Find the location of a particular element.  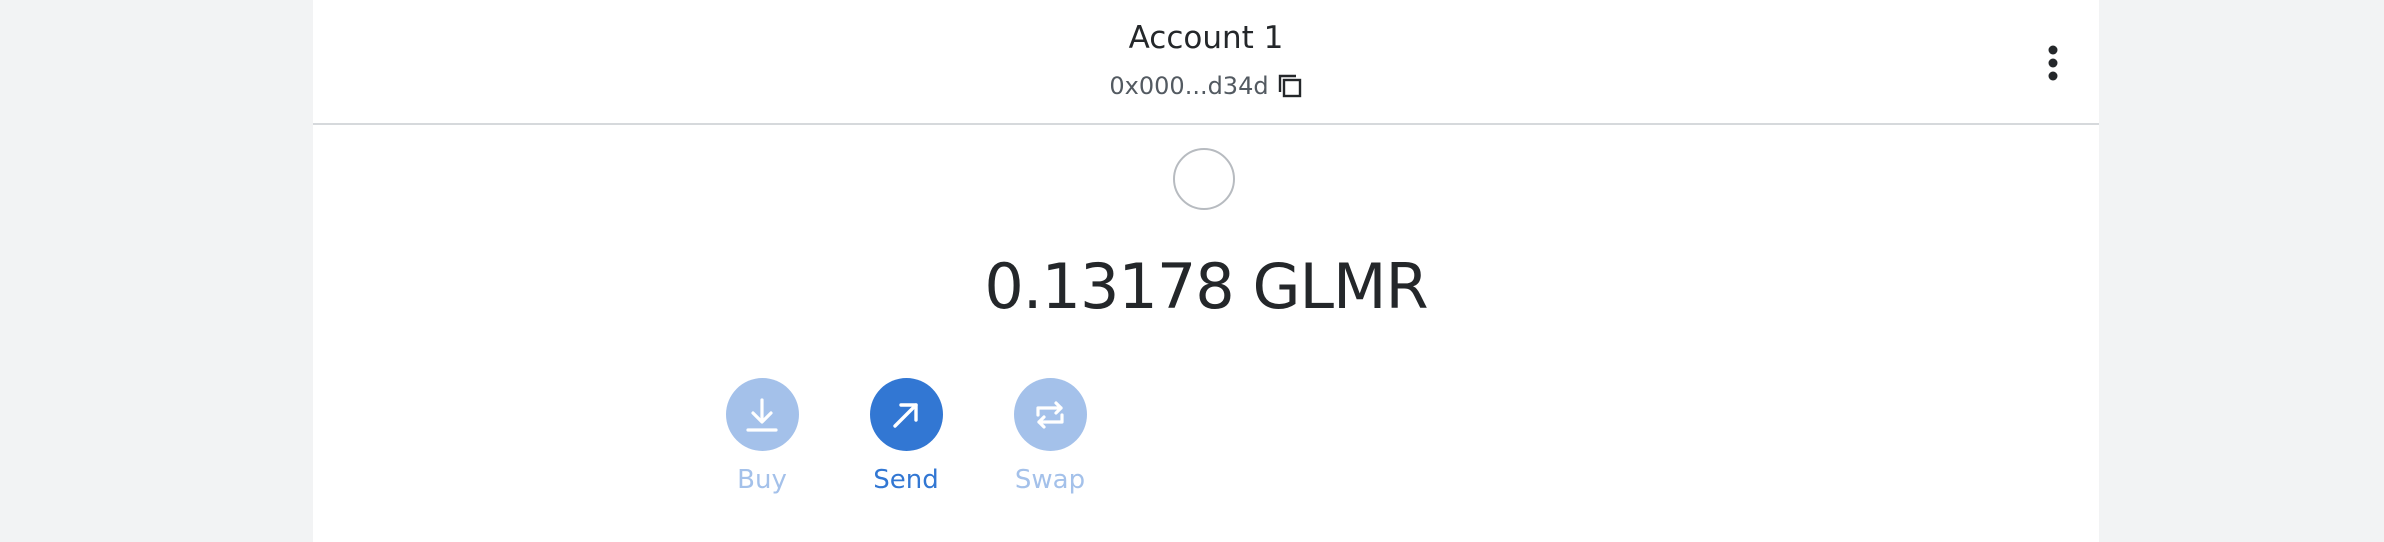

send-label: Send is located at coordinates (906, 480).